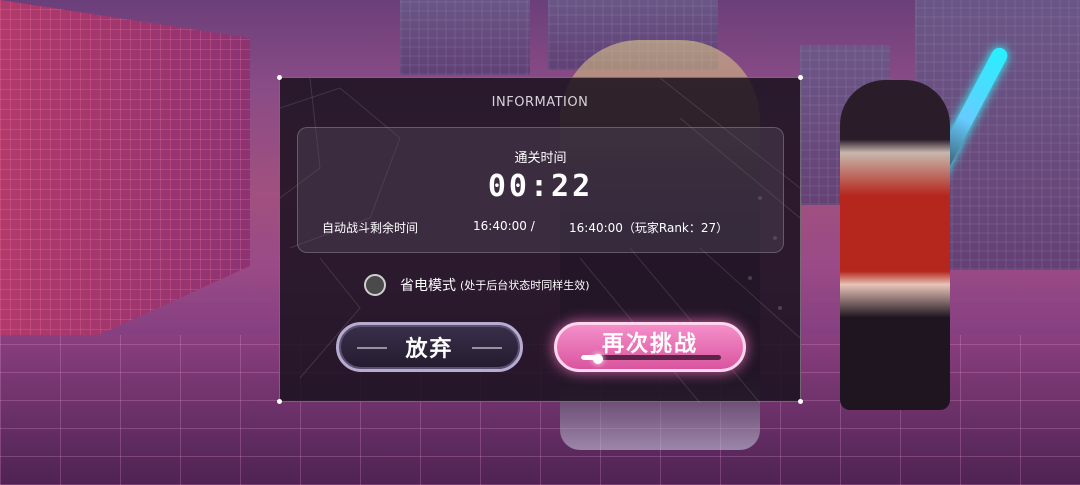  Describe the element at coordinates (525, 285) in the screenshot. I see `power-saving-note: (处于后台状态时同样生效)` at that location.